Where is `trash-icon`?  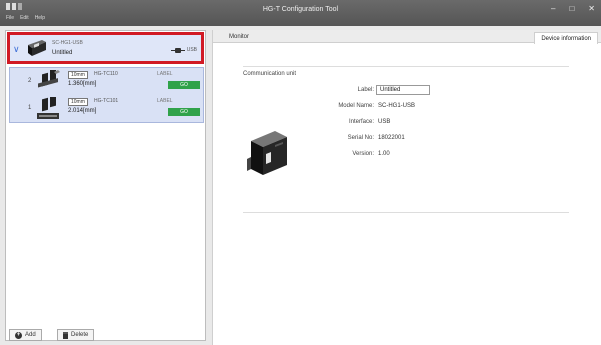 trash-icon is located at coordinates (65, 335).